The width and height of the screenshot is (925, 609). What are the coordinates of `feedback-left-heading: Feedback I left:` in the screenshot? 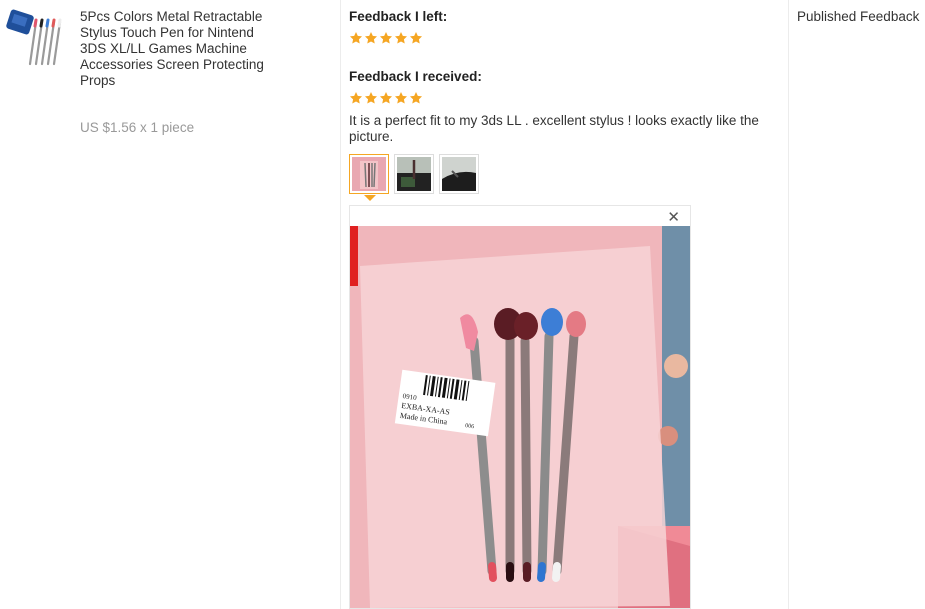 It's located at (398, 16).